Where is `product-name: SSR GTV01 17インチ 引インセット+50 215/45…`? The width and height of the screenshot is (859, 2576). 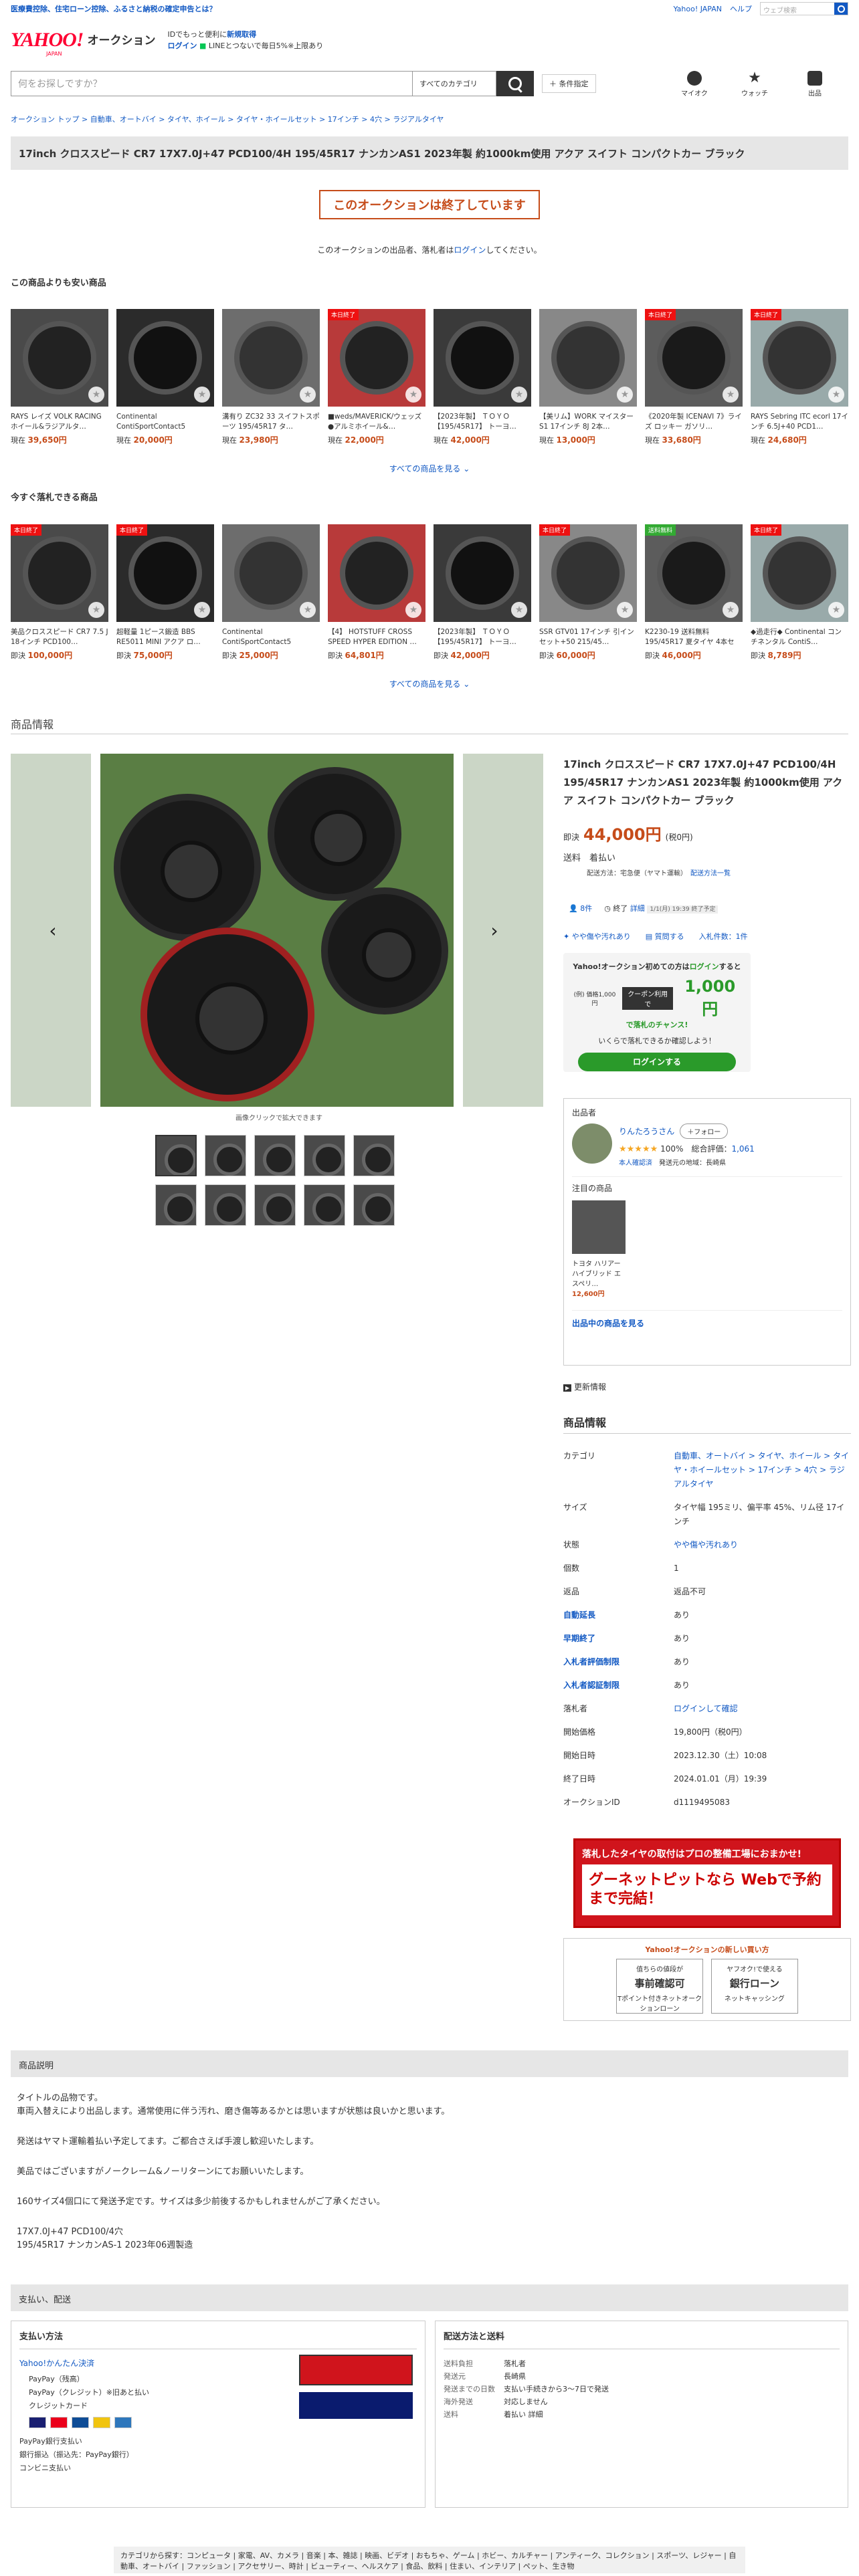 product-name: SSR GTV01 17インチ 引インセット+50 215/45… is located at coordinates (588, 637).